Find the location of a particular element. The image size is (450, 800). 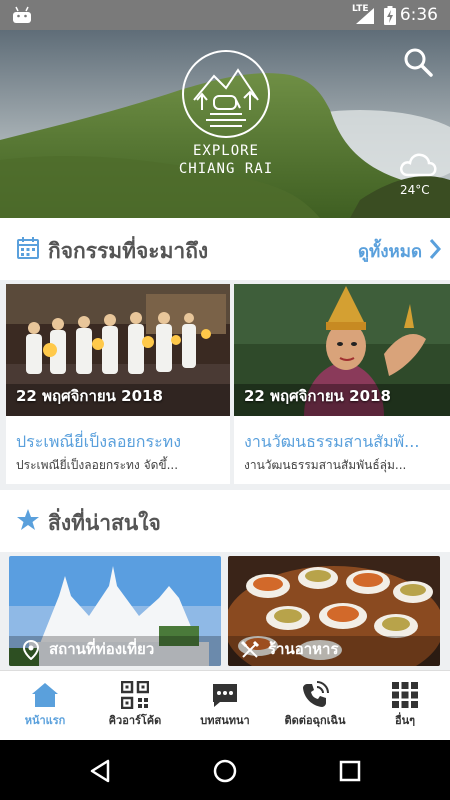

restaurants-tile: ร้านอาหาร is located at coordinates (334, 611).